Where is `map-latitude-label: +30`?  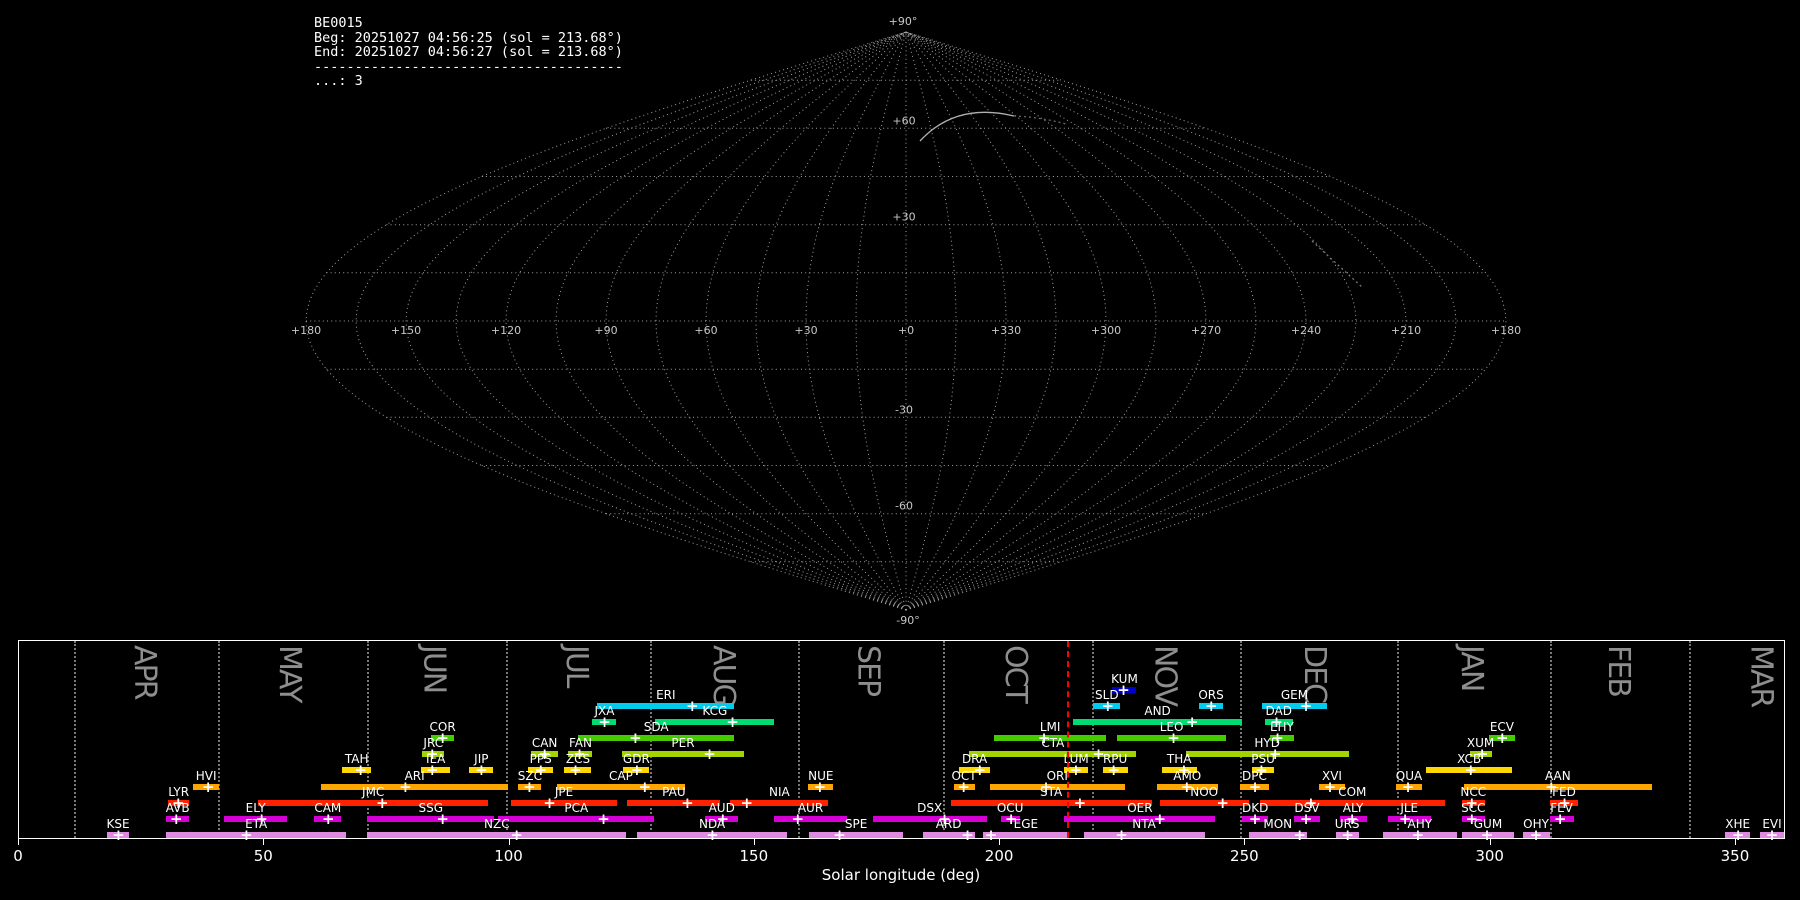
map-latitude-label: +30 is located at coordinates (903, 217).